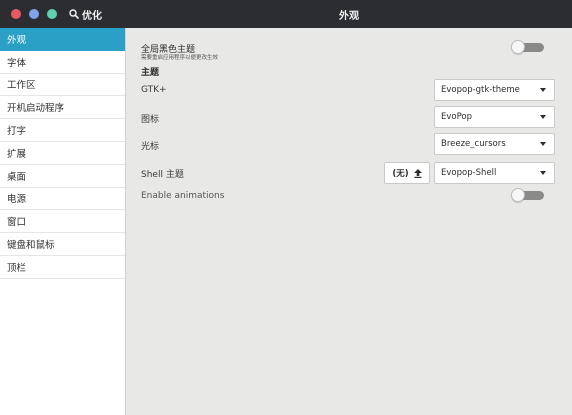 The height and width of the screenshot is (415, 572). What do you see at coordinates (480, 90) in the screenshot?
I see `gtk-theme-value: Evopop-gtk-theme` at bounding box center [480, 90].